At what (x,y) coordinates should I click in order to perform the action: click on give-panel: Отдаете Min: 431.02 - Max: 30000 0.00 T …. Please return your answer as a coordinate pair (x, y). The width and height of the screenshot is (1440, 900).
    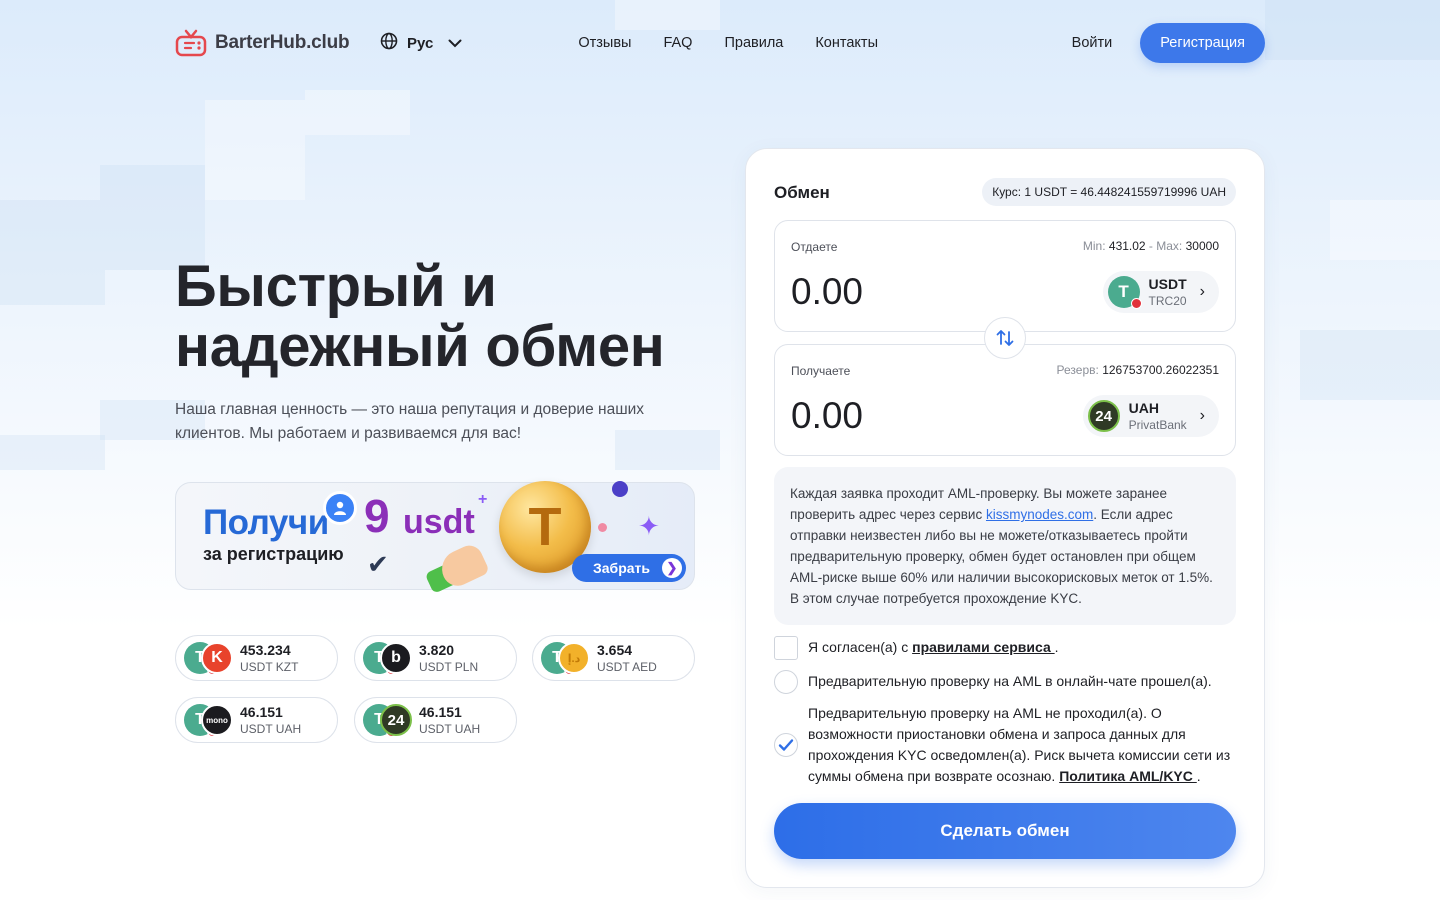
    Looking at the image, I should click on (1005, 276).